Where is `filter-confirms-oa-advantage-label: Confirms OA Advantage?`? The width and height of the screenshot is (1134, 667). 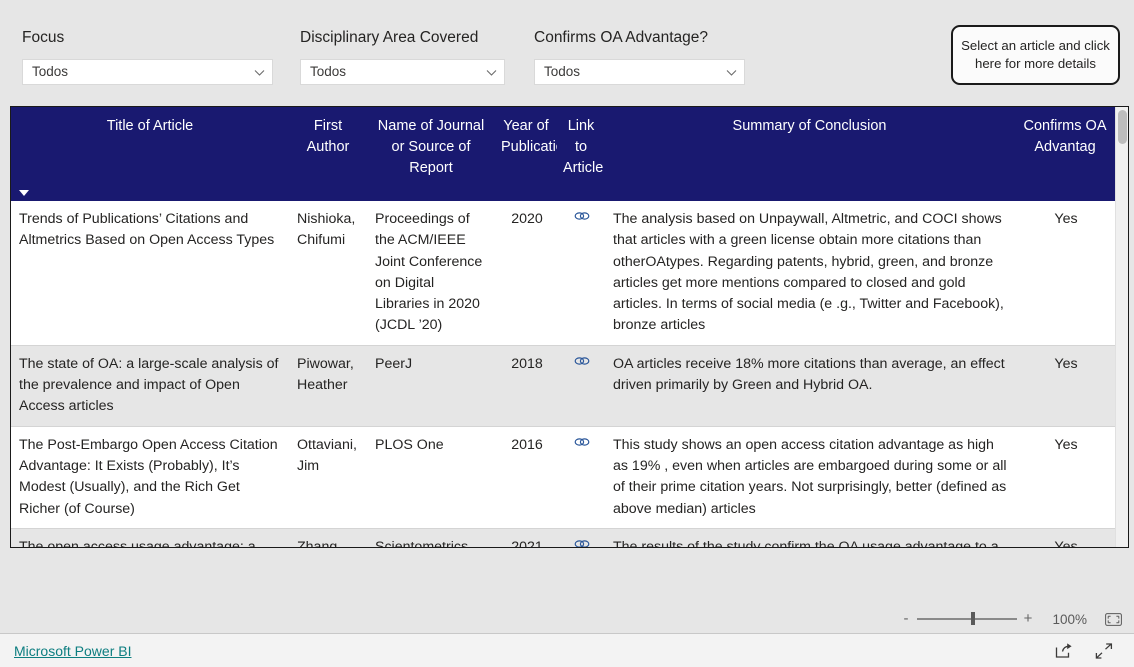
filter-confirms-oa-advantage-label: Confirms OA Advantage? is located at coordinates (621, 37).